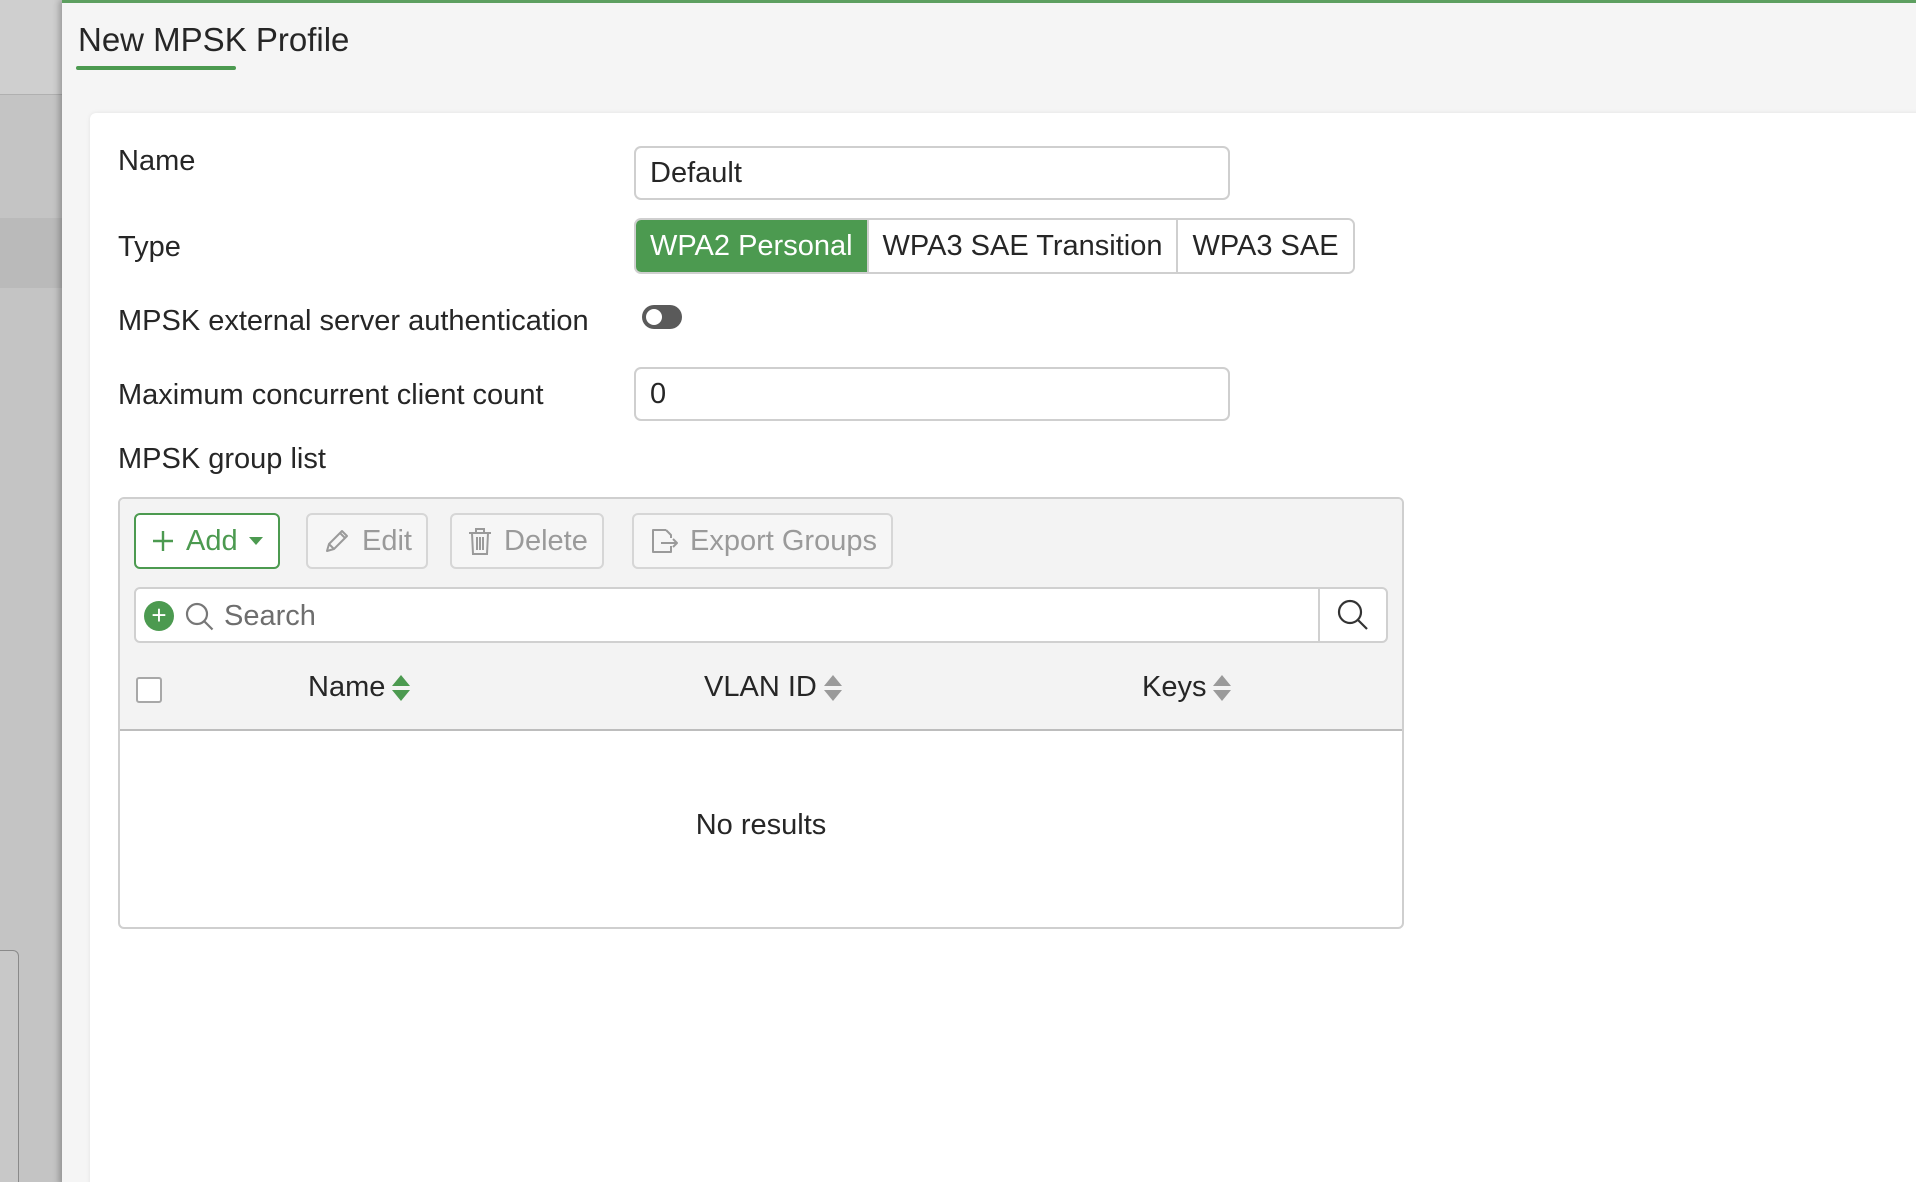 The height and width of the screenshot is (1182, 1916). What do you see at coordinates (1023, 246) in the screenshot?
I see `type-option-wpa3-sae-transition: WPA3 SAE Transition` at bounding box center [1023, 246].